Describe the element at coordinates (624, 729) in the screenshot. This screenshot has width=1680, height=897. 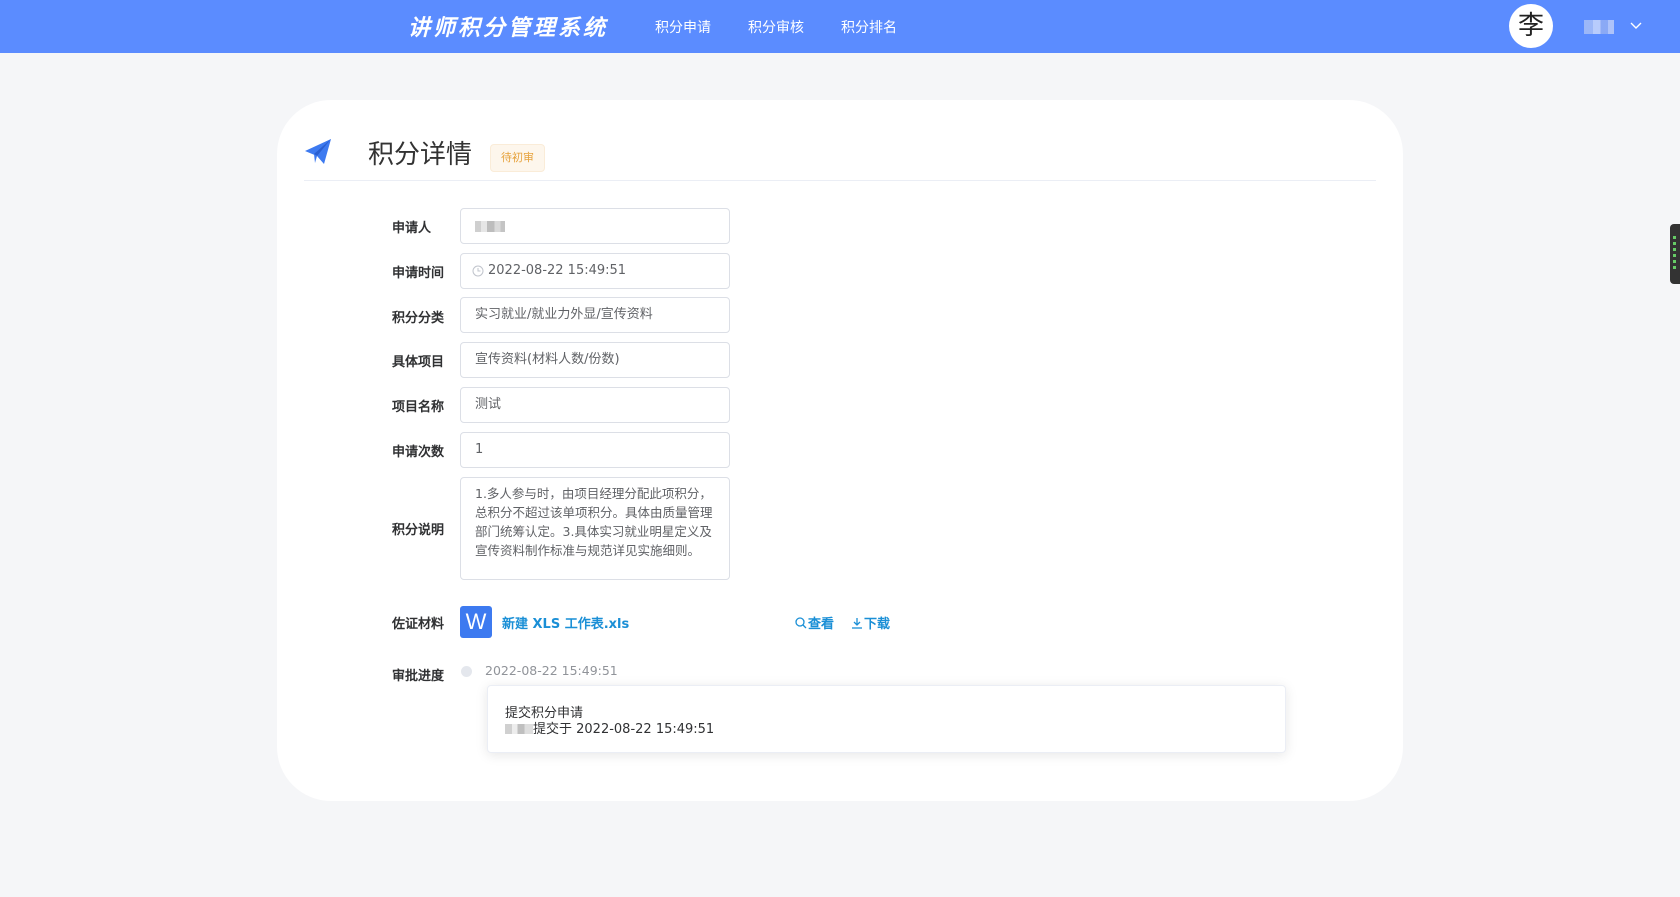
I see `timeline-detail-text: 提交于 2022-08-22 15:49:51` at that location.